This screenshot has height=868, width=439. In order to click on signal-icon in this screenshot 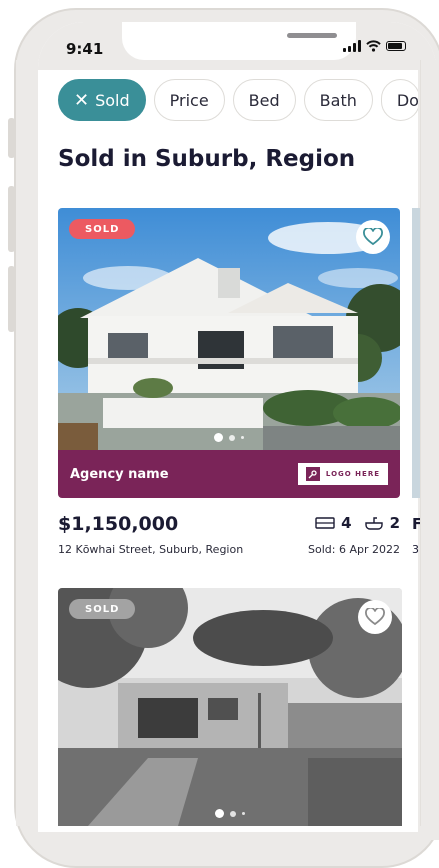, I will do `click(352, 46)`.